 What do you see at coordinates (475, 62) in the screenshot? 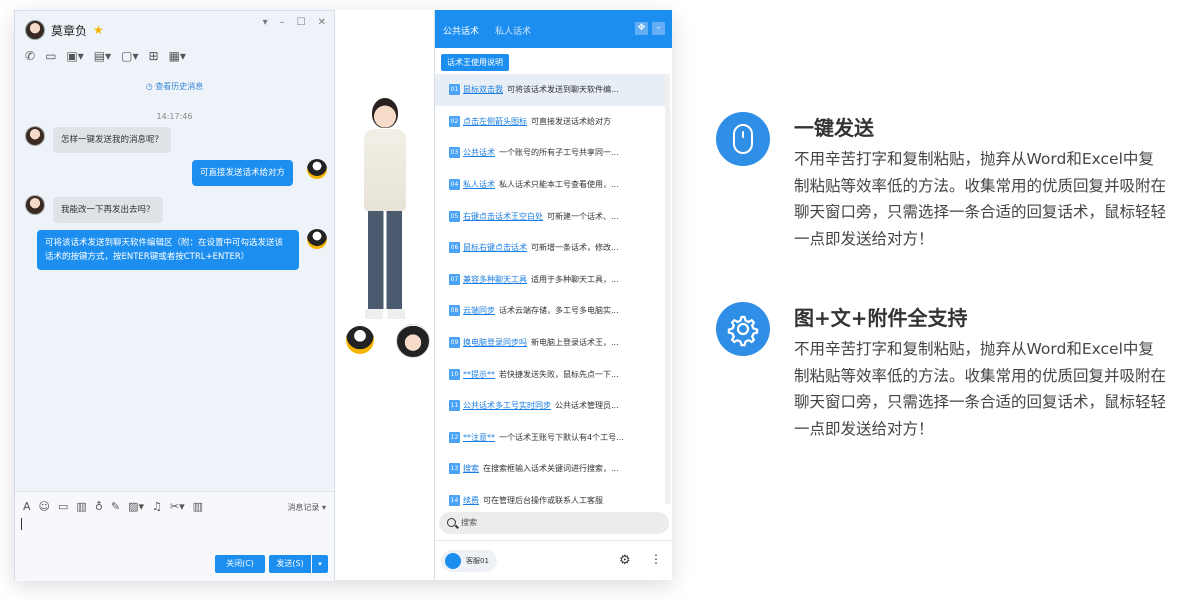
I see `usage-guide-button: 话术王使用说明` at bounding box center [475, 62].